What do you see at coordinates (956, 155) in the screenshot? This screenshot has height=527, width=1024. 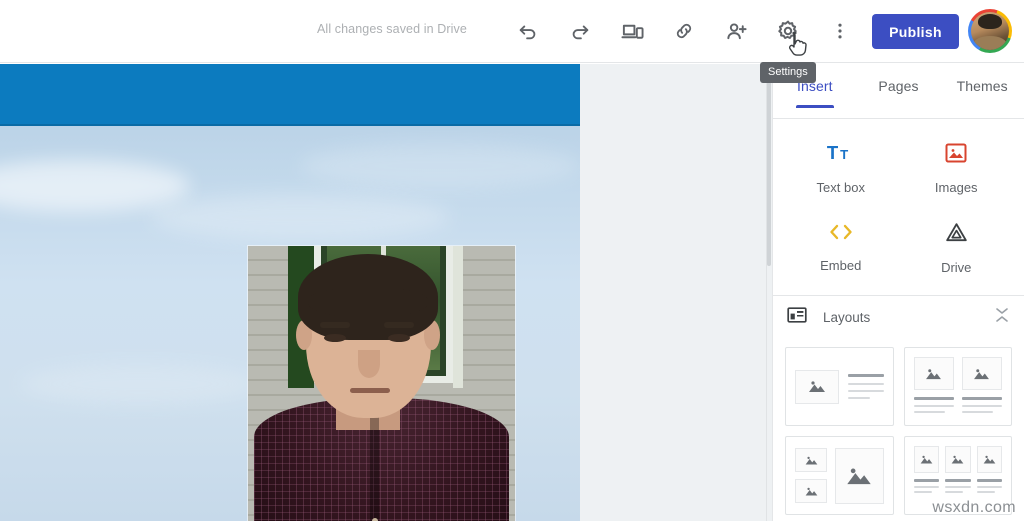 I see `images-icon` at bounding box center [956, 155].